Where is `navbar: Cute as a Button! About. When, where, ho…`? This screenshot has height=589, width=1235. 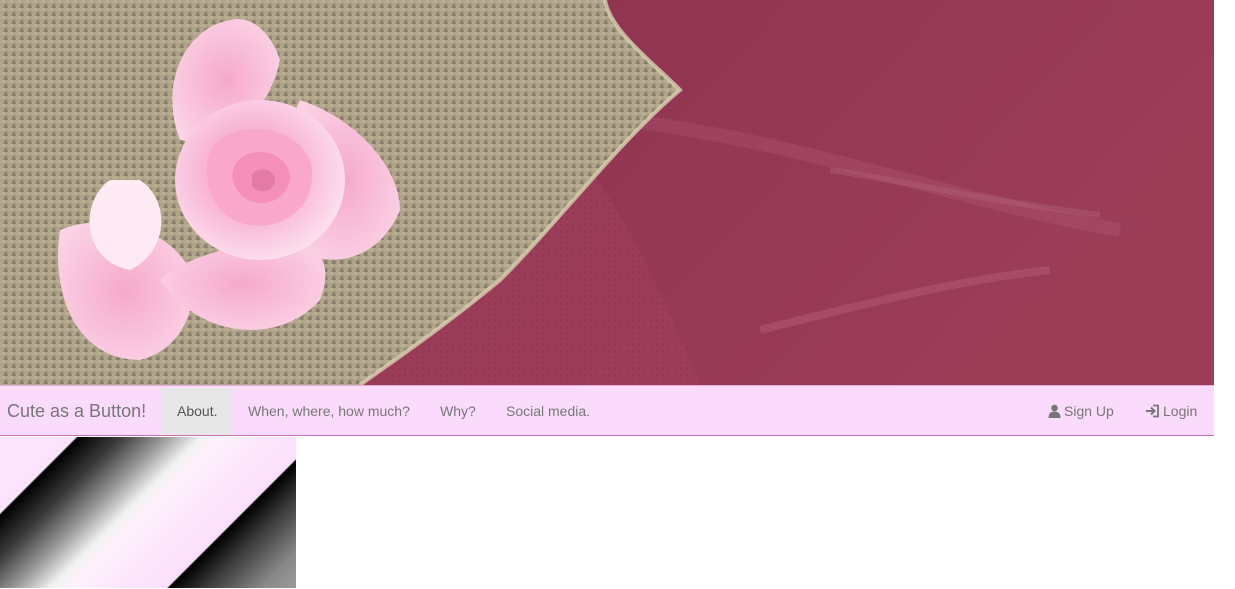 navbar: Cute as a Button! About. When, where, ho… is located at coordinates (607, 410).